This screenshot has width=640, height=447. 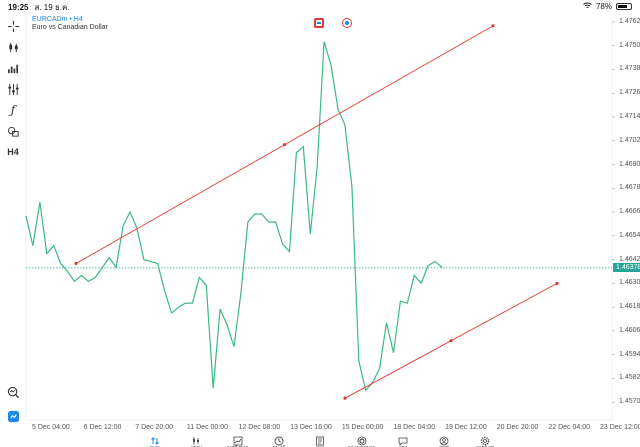 I want to click on trading-app-icon, so click(x=13, y=416).